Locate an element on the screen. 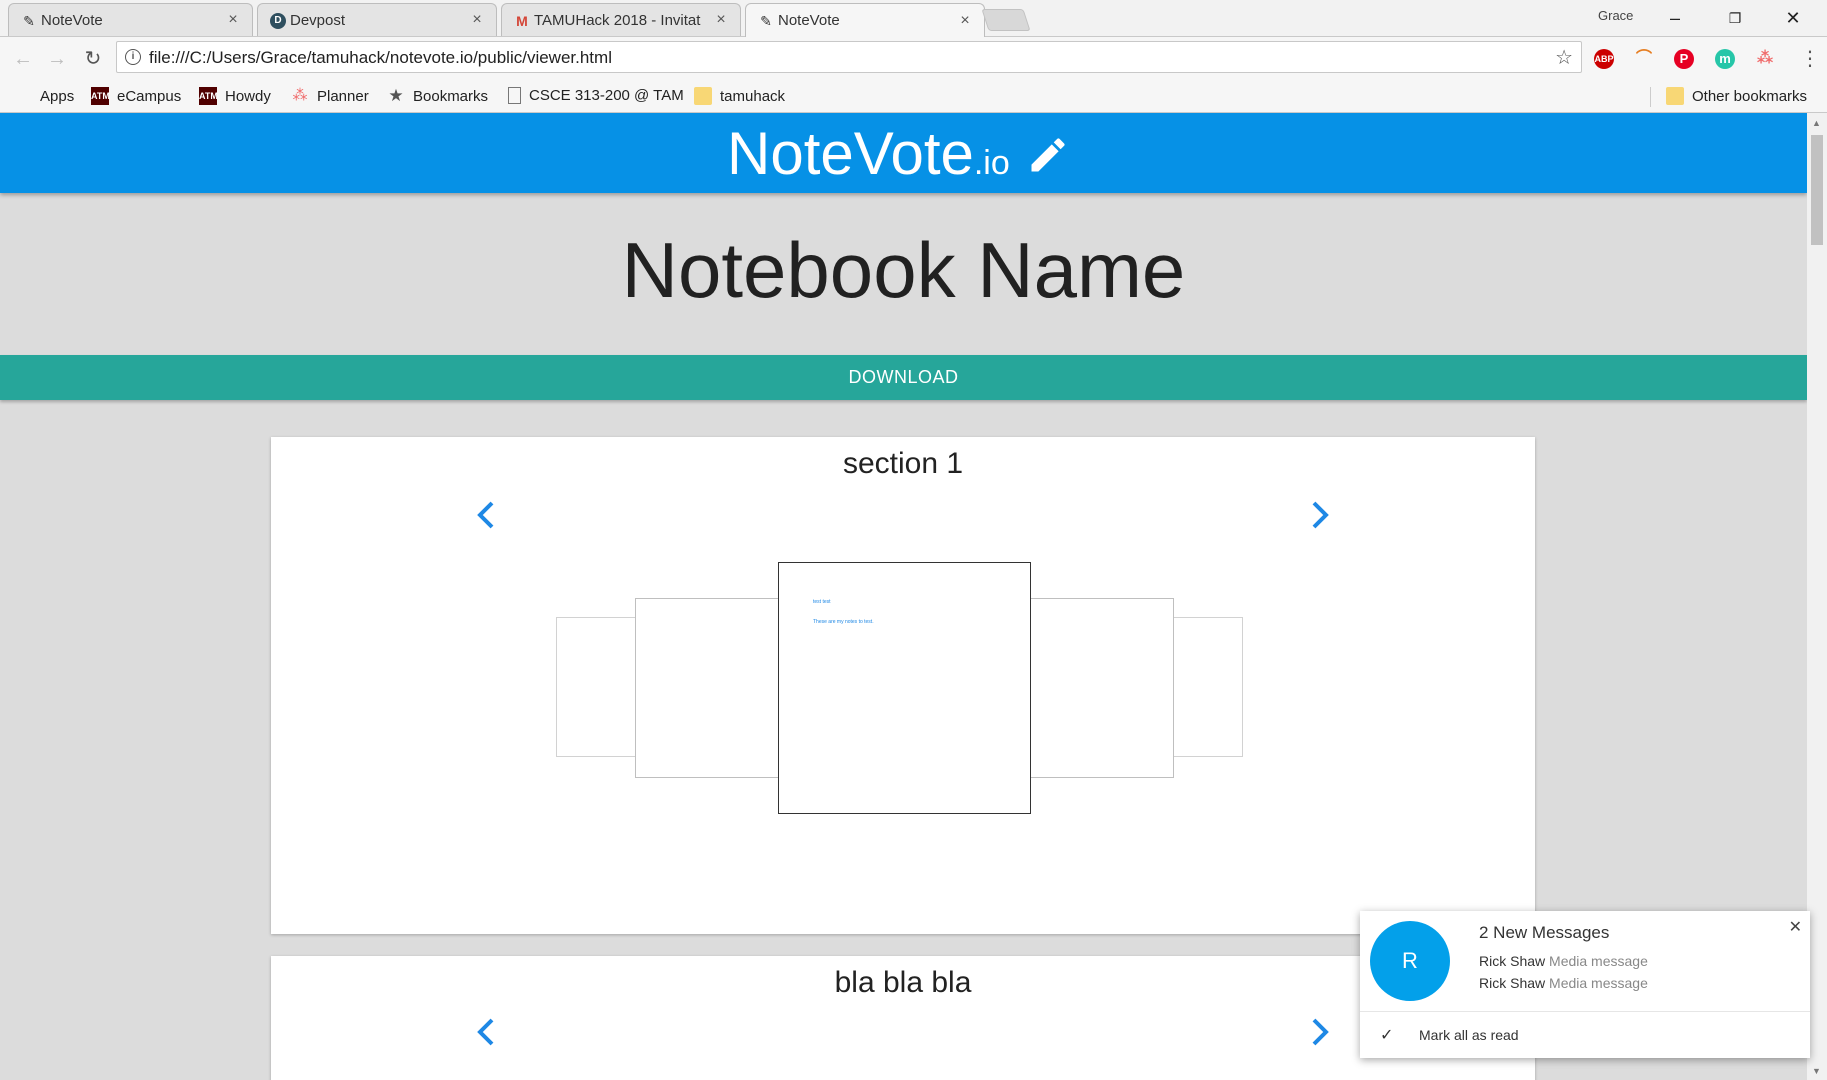  reload-icon: ↻ is located at coordinates (93, 59).